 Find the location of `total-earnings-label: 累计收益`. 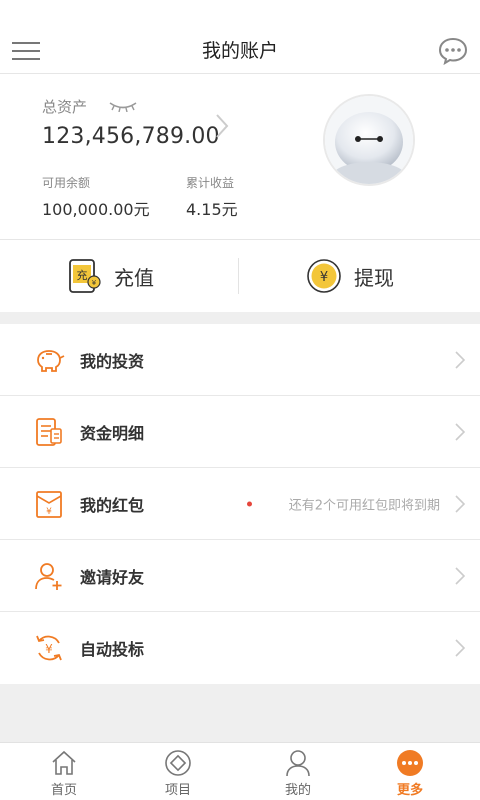

total-earnings-label: 累计收益 is located at coordinates (210, 183).